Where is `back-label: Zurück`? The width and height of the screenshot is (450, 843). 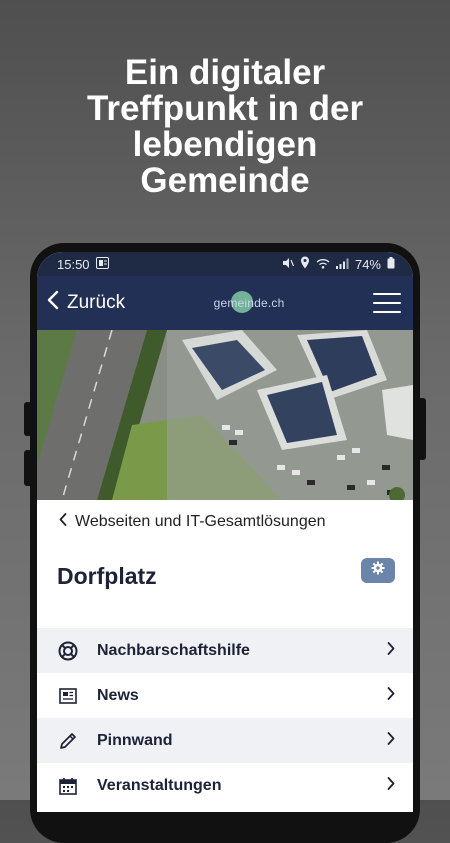 back-label: Zurück is located at coordinates (96, 302).